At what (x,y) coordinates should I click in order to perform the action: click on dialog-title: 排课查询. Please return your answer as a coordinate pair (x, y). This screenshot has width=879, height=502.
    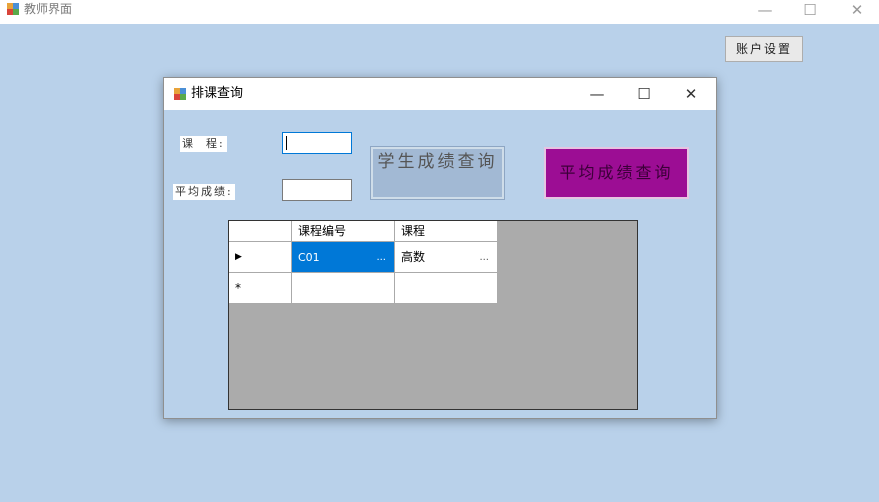
    Looking at the image, I should click on (217, 93).